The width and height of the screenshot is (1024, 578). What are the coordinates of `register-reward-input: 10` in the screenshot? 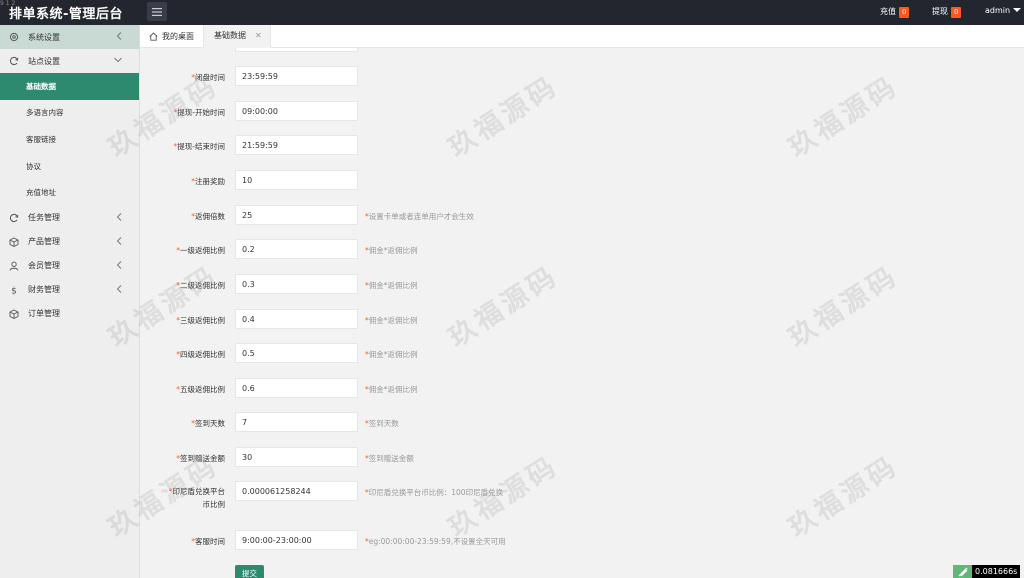 It's located at (296, 180).